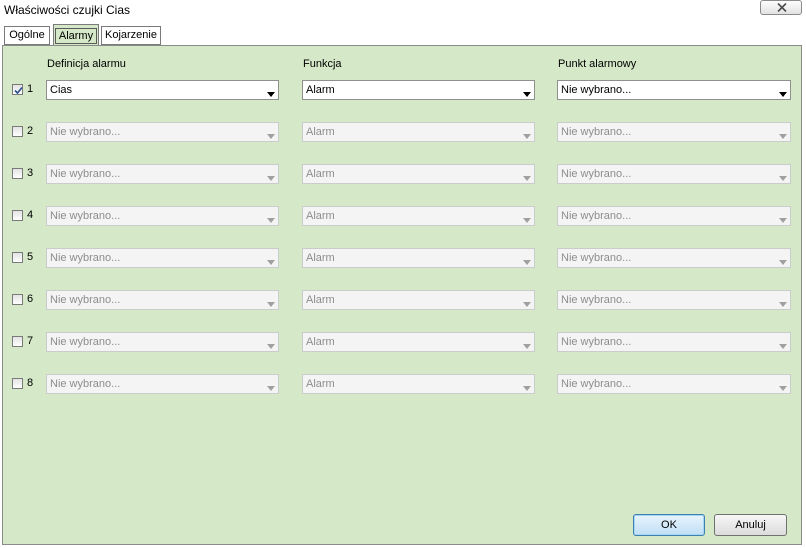 Image resolution: width=806 pixels, height=548 pixels. I want to click on close-icon, so click(782, 7).